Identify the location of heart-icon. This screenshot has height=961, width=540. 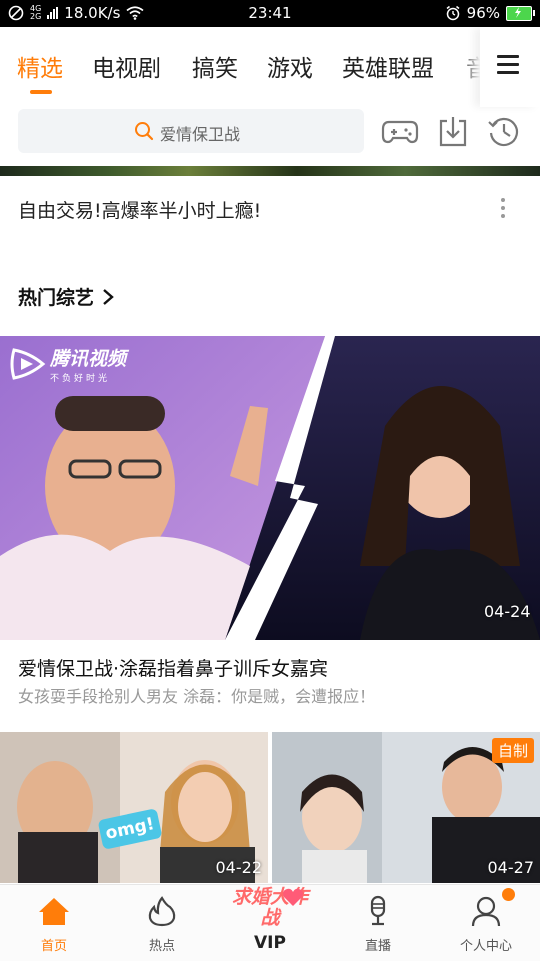
(293, 897).